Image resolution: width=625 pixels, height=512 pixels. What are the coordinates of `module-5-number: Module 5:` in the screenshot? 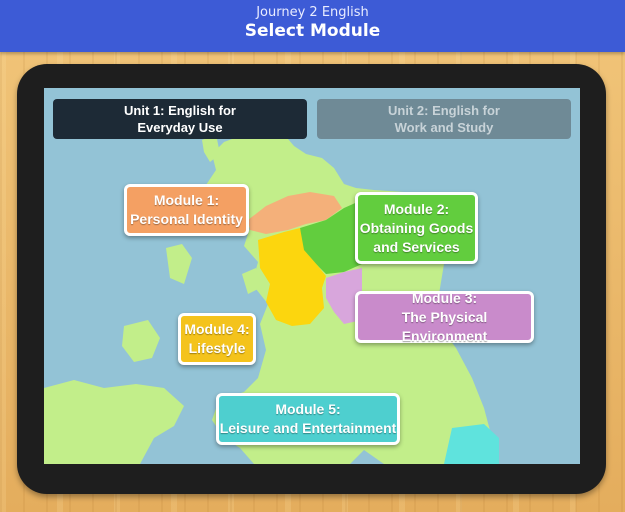 It's located at (308, 409).